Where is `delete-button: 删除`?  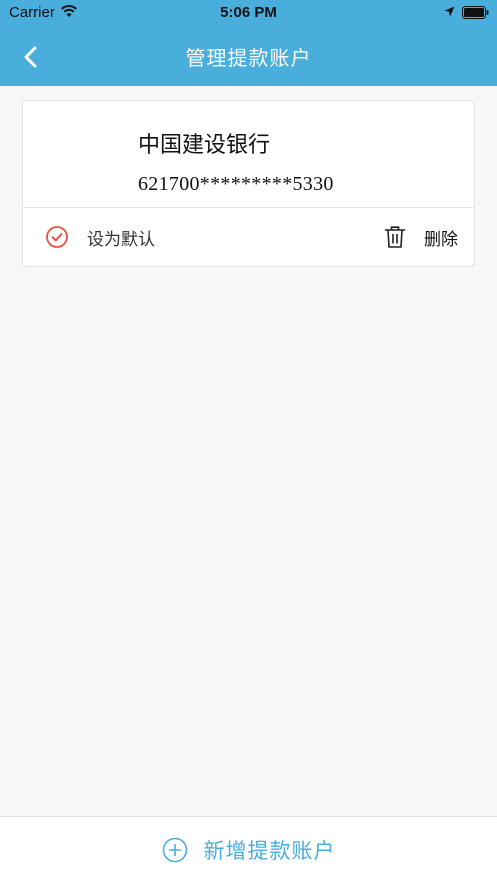 delete-button: 删除 is located at coordinates (421, 237).